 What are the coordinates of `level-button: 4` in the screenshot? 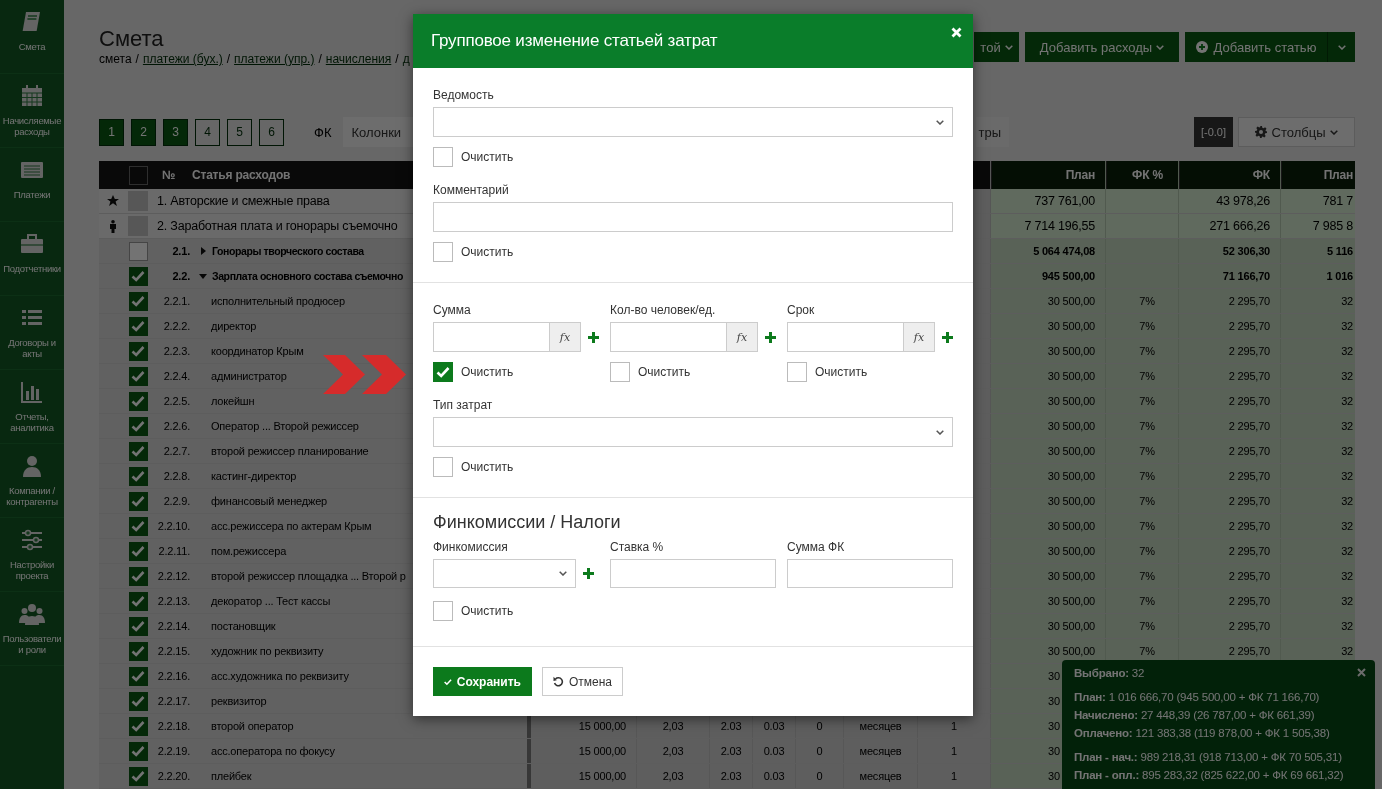 It's located at (207, 132).